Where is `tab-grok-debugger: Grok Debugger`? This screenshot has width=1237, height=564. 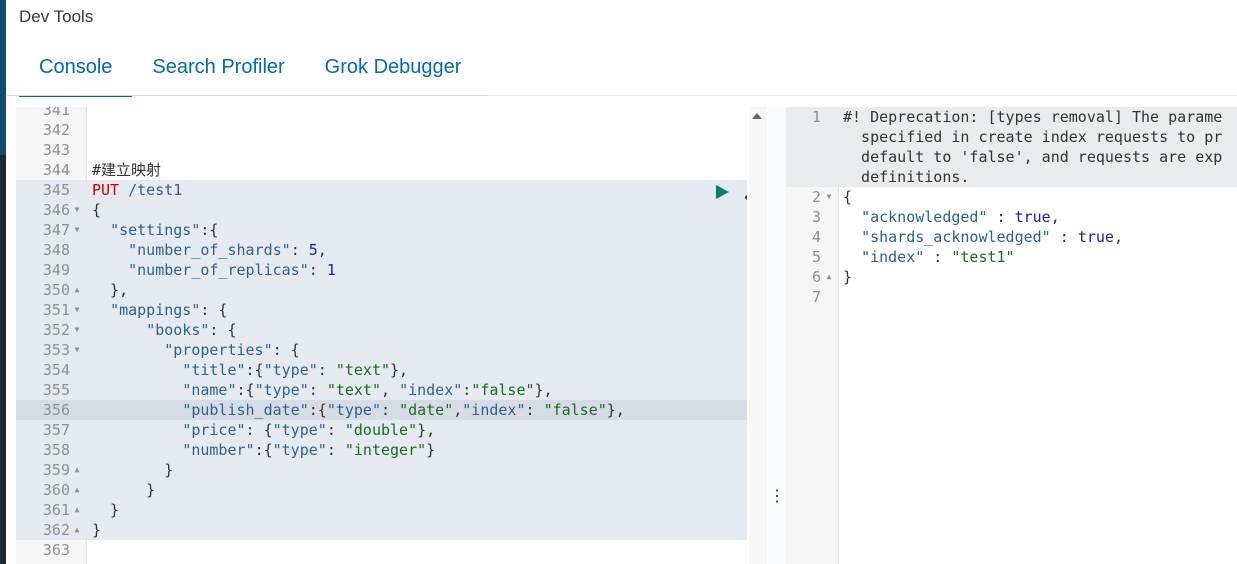 tab-grok-debugger: Grok Debugger is located at coordinates (393, 72).